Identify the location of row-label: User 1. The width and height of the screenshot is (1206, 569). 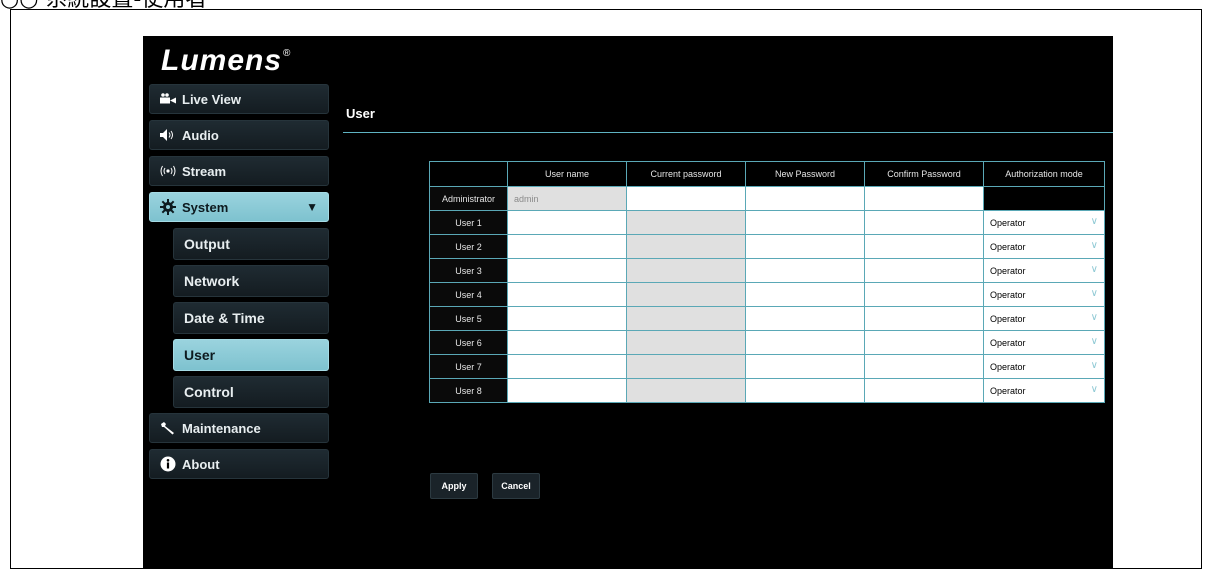
(468, 222).